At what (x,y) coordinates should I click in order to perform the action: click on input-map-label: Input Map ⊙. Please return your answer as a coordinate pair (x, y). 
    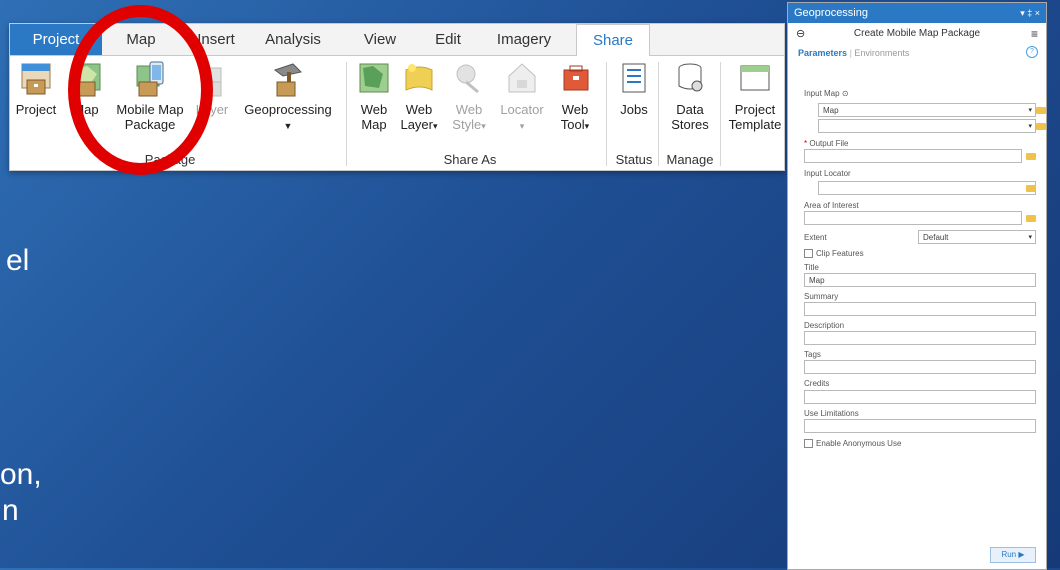
    Looking at the image, I should click on (826, 93).